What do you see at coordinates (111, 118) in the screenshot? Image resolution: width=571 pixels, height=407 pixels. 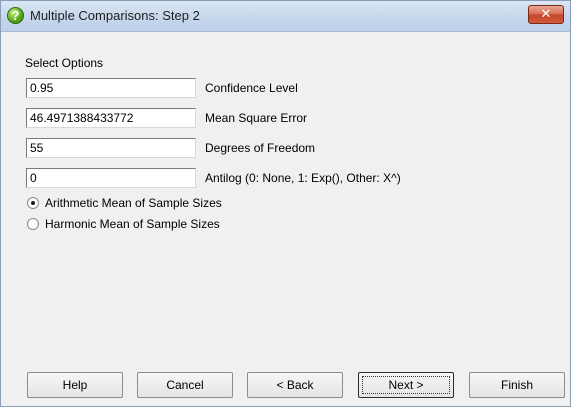 I see `mean-square-error-input: 46.4971388433772` at bounding box center [111, 118].